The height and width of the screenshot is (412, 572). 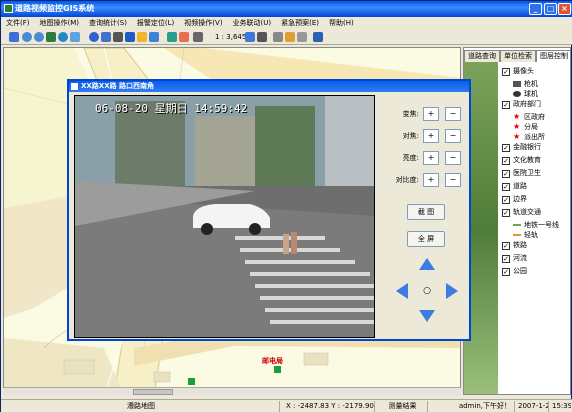 I want to click on pencil-icon, so click(x=290, y=37).